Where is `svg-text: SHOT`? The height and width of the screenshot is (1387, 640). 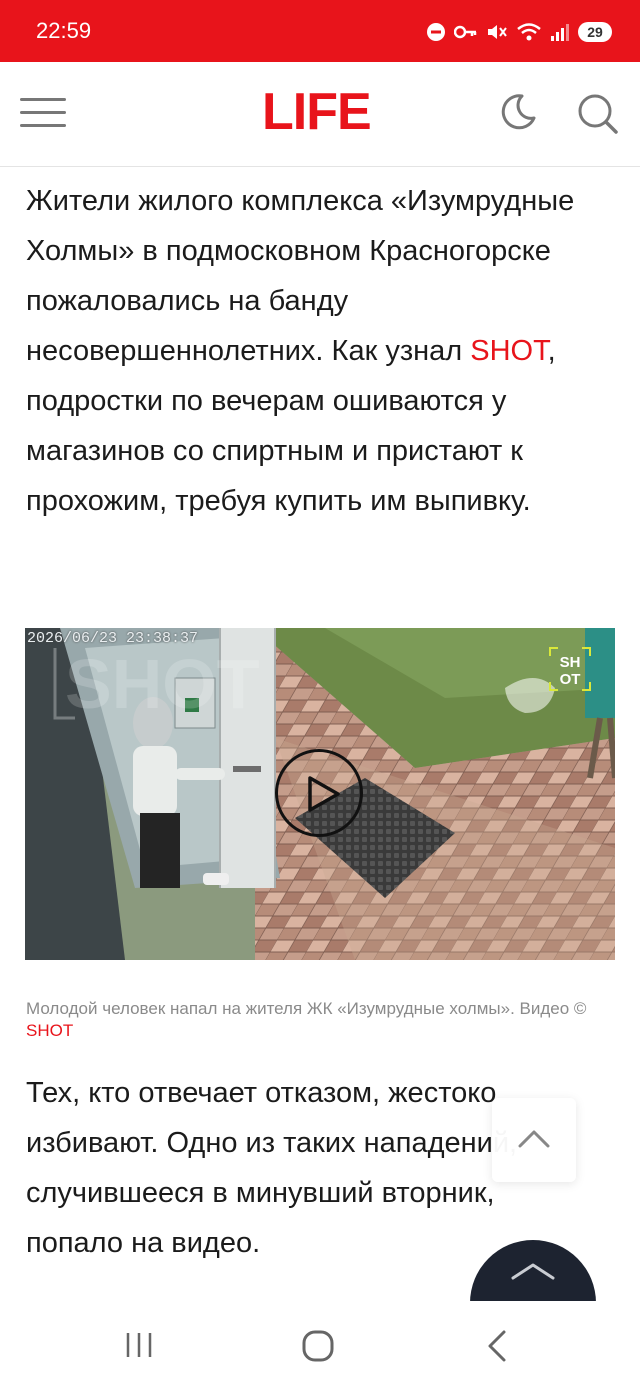
svg-text: SHOT is located at coordinates (162, 684).